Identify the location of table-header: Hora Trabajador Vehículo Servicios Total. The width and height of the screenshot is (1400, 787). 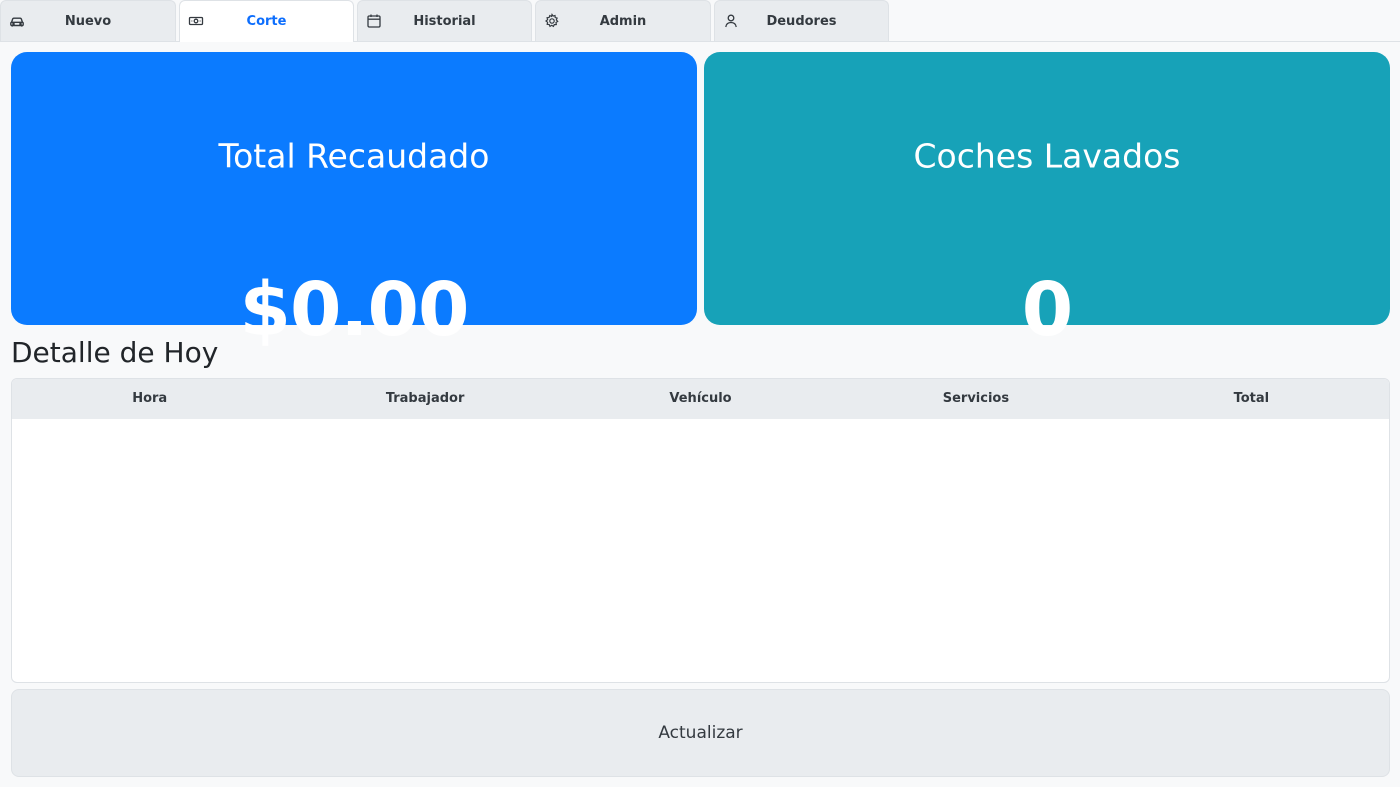
(700, 399).